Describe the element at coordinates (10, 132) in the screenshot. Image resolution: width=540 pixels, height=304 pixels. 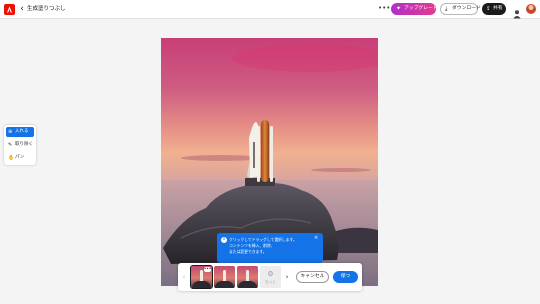
I see `insert-icon: ⊕` at that location.